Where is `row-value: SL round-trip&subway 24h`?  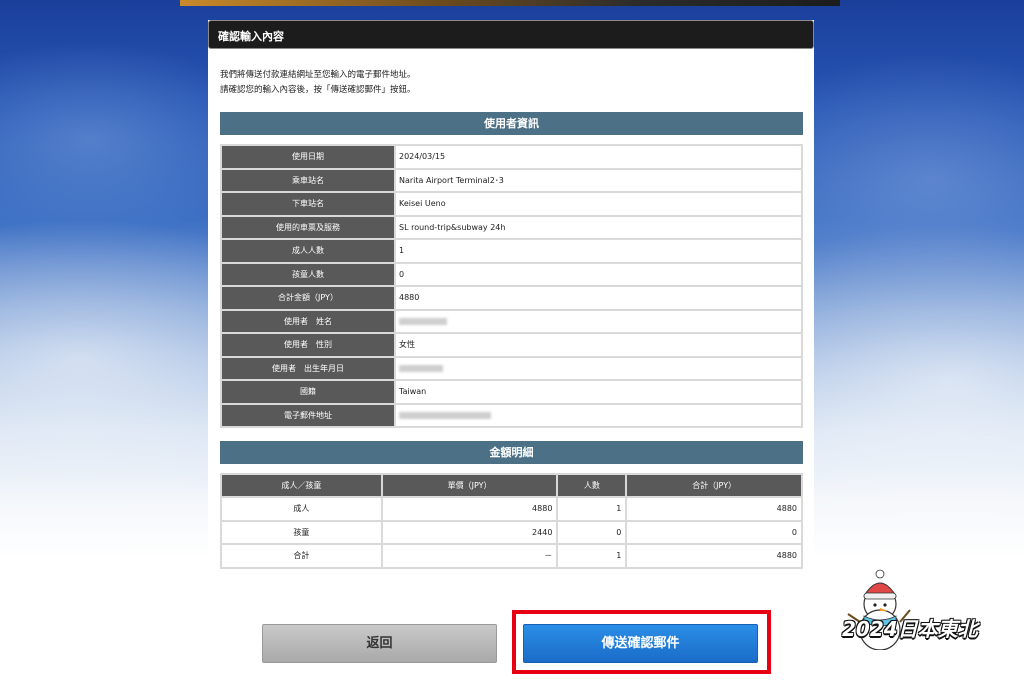
row-value: SL round-trip&subway 24h is located at coordinates (598, 227).